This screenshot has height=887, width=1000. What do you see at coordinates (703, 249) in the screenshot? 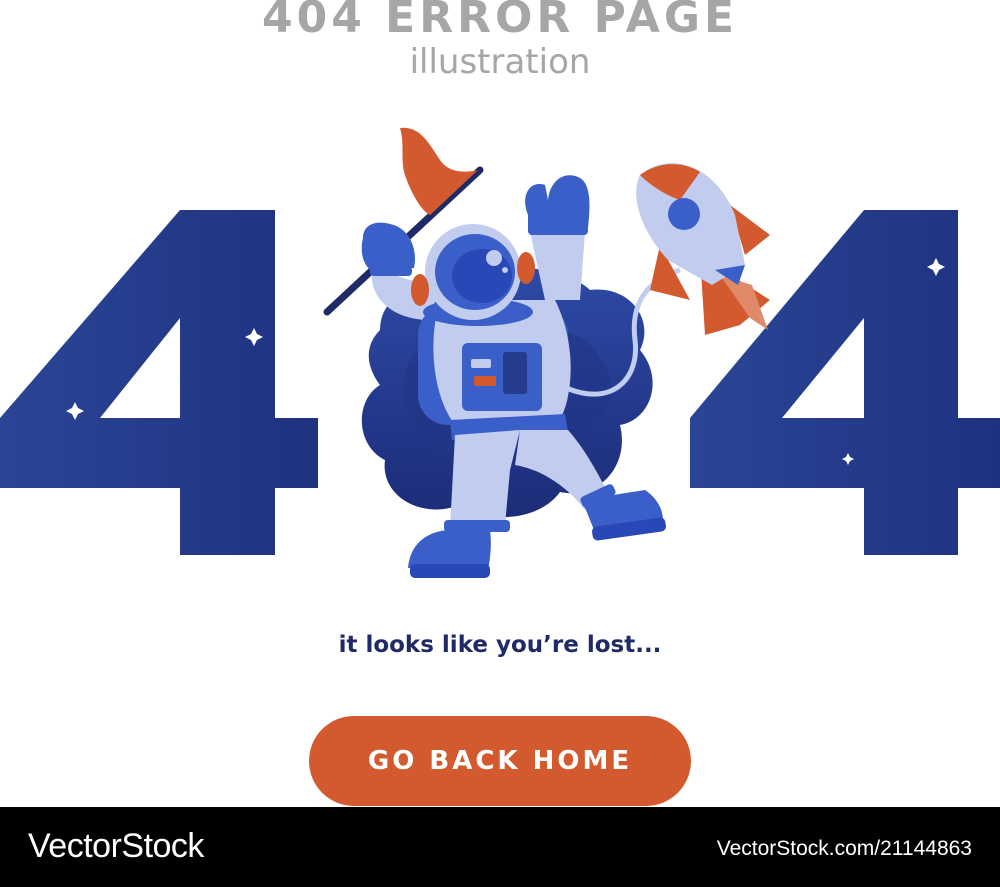
I see `rocket-icon` at bounding box center [703, 249].